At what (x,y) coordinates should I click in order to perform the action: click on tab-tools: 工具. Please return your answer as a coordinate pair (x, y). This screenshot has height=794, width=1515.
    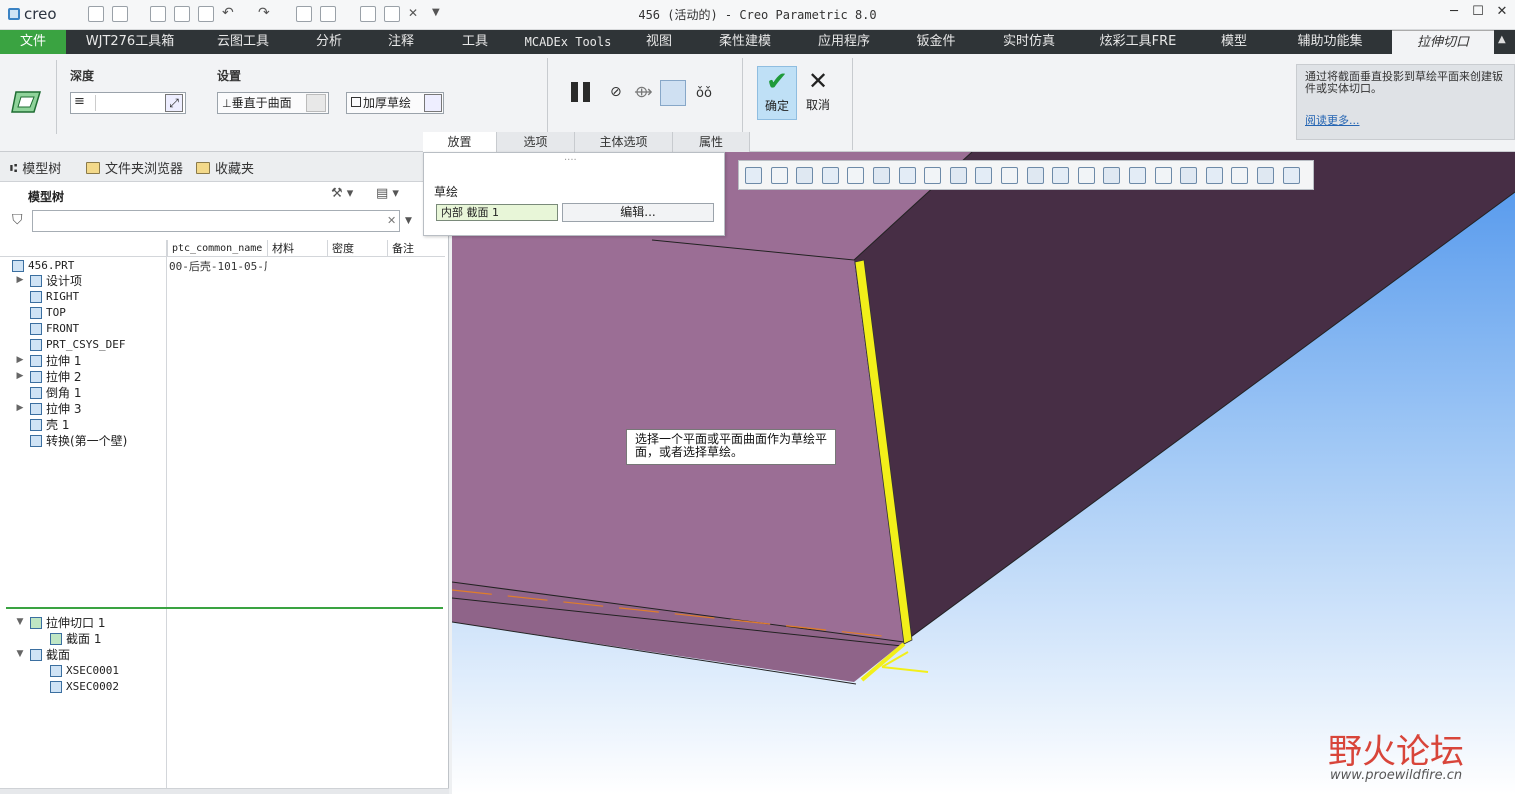
    Looking at the image, I should click on (475, 42).